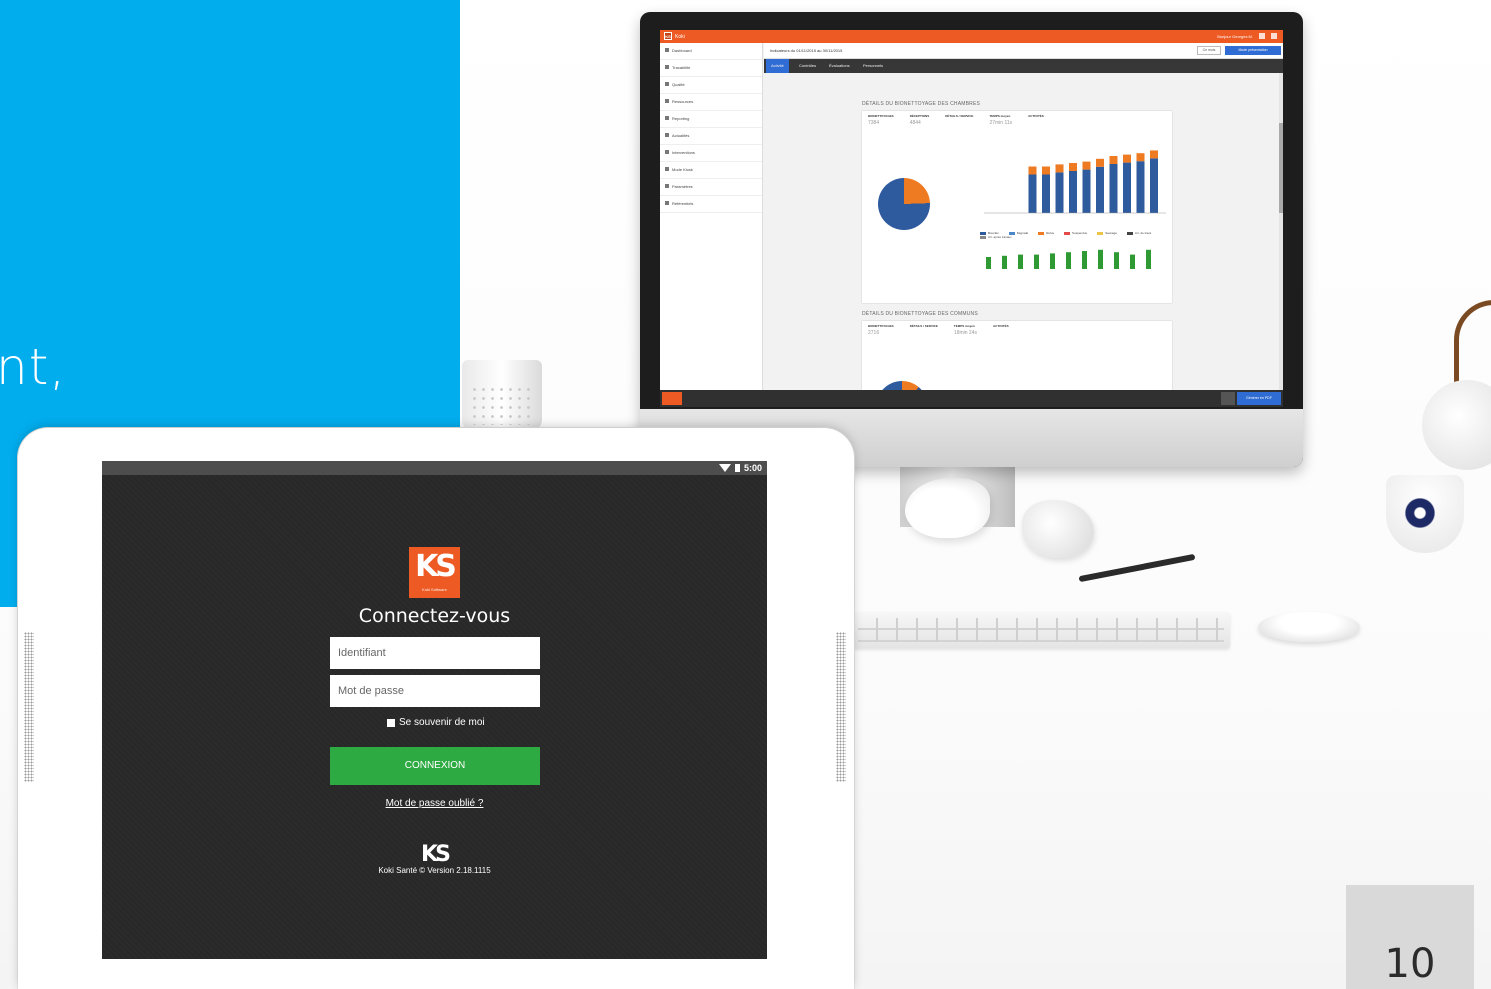 This screenshot has height=989, width=1491. What do you see at coordinates (711, 153) in the screenshot?
I see `sidebar-item: Interventions` at bounding box center [711, 153].